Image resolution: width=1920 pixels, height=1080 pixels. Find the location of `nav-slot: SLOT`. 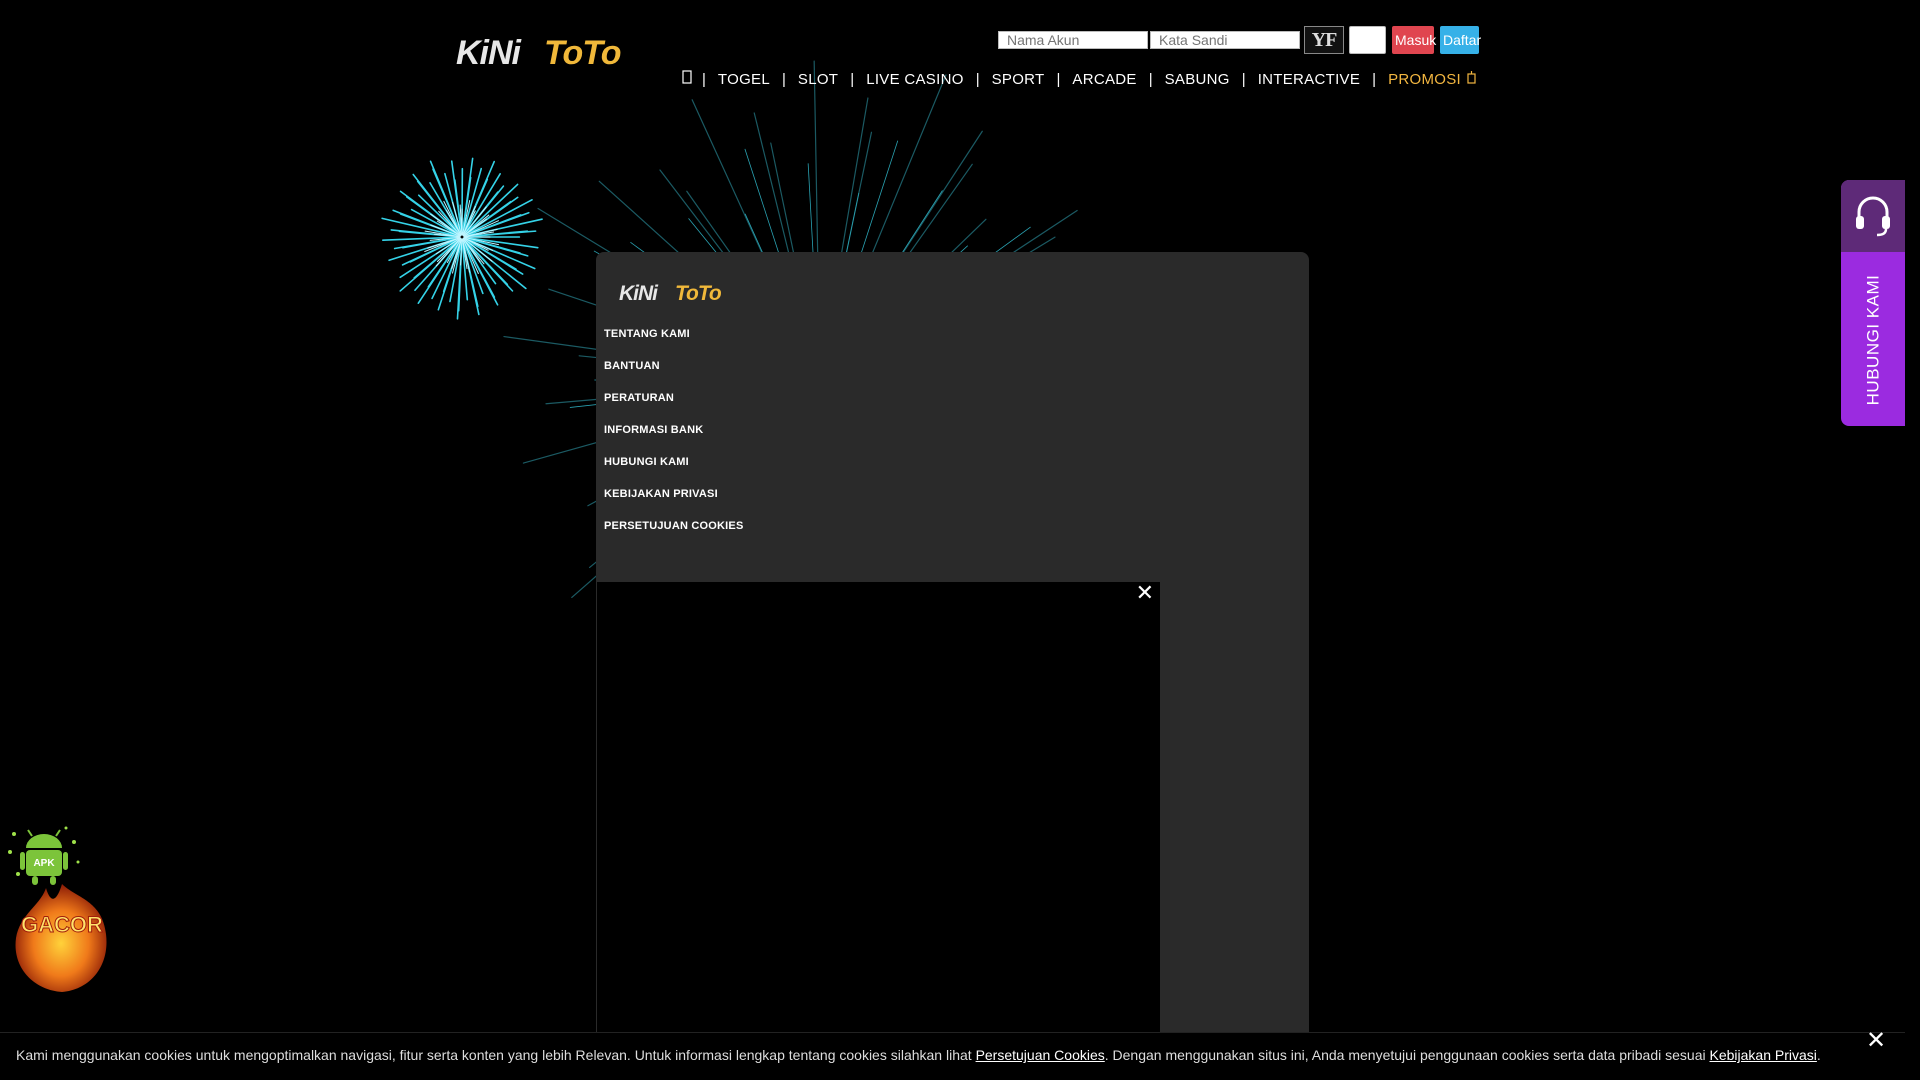

nav-slot: SLOT is located at coordinates (818, 79).